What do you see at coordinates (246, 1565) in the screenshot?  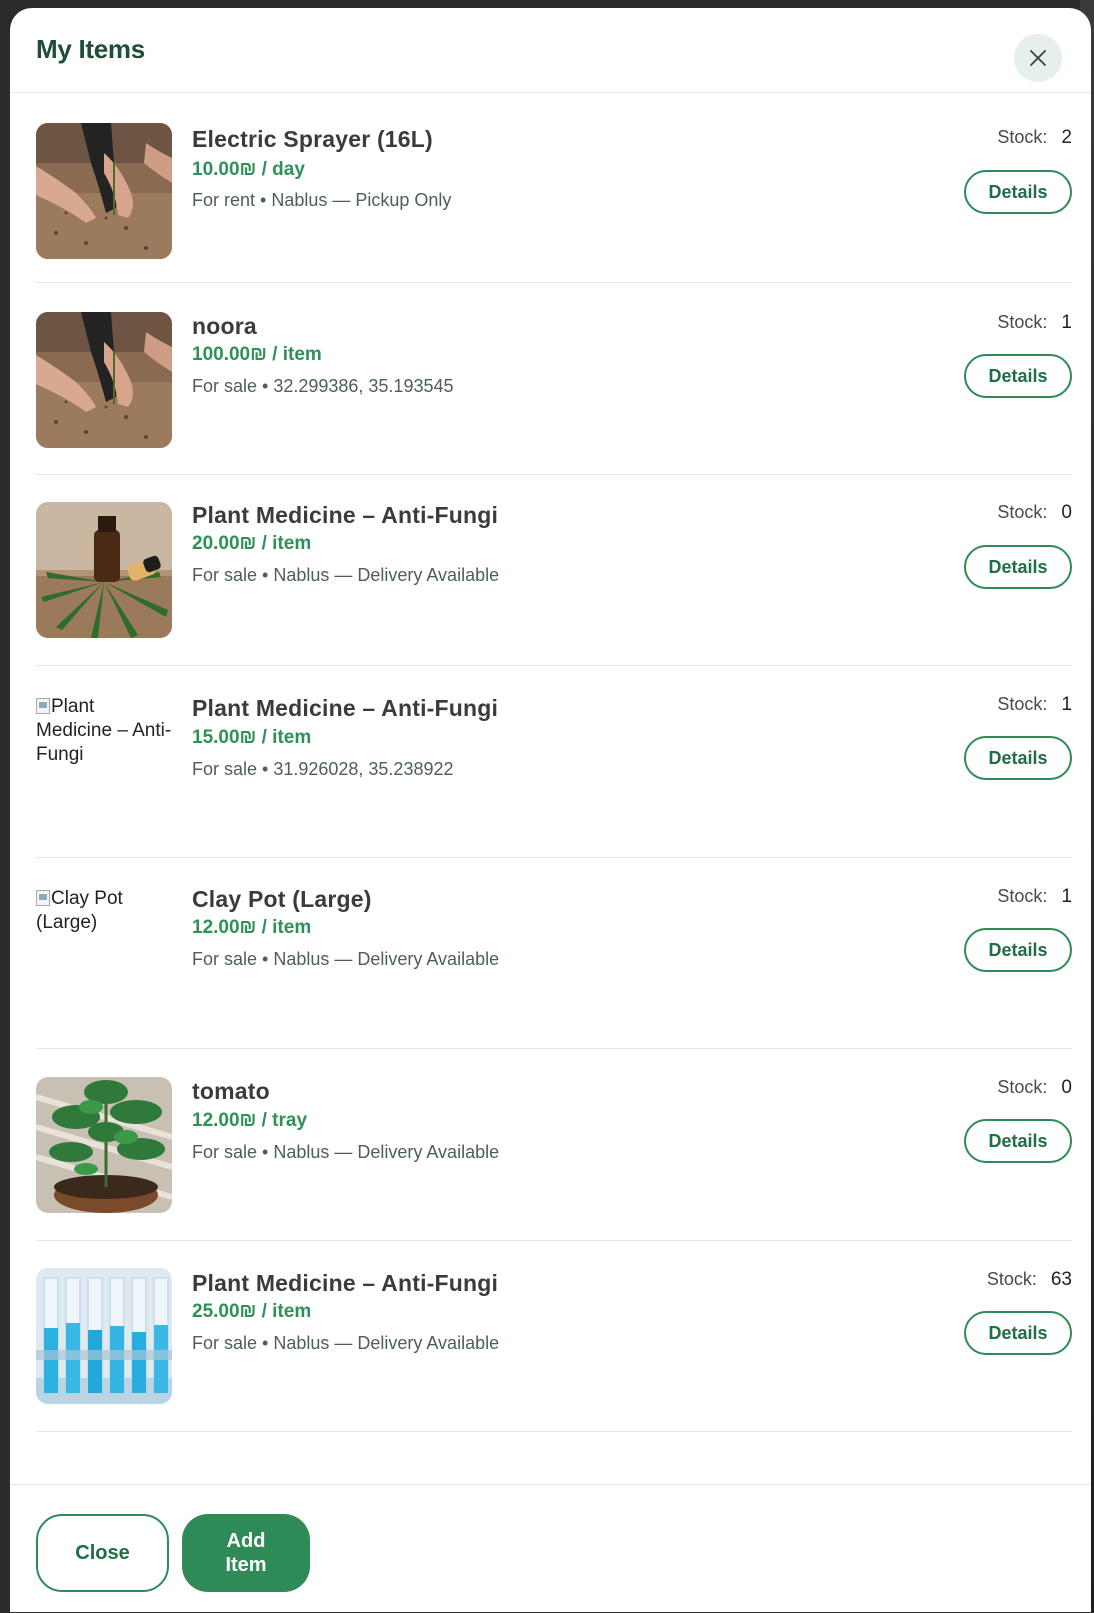 I see `add-item-label-line2: Item` at bounding box center [246, 1565].